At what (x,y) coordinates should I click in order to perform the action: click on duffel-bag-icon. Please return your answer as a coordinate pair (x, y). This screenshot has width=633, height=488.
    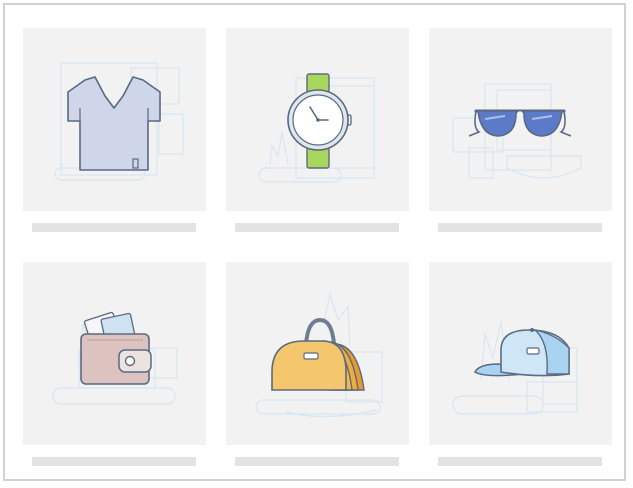
    Looking at the image, I should click on (319, 354).